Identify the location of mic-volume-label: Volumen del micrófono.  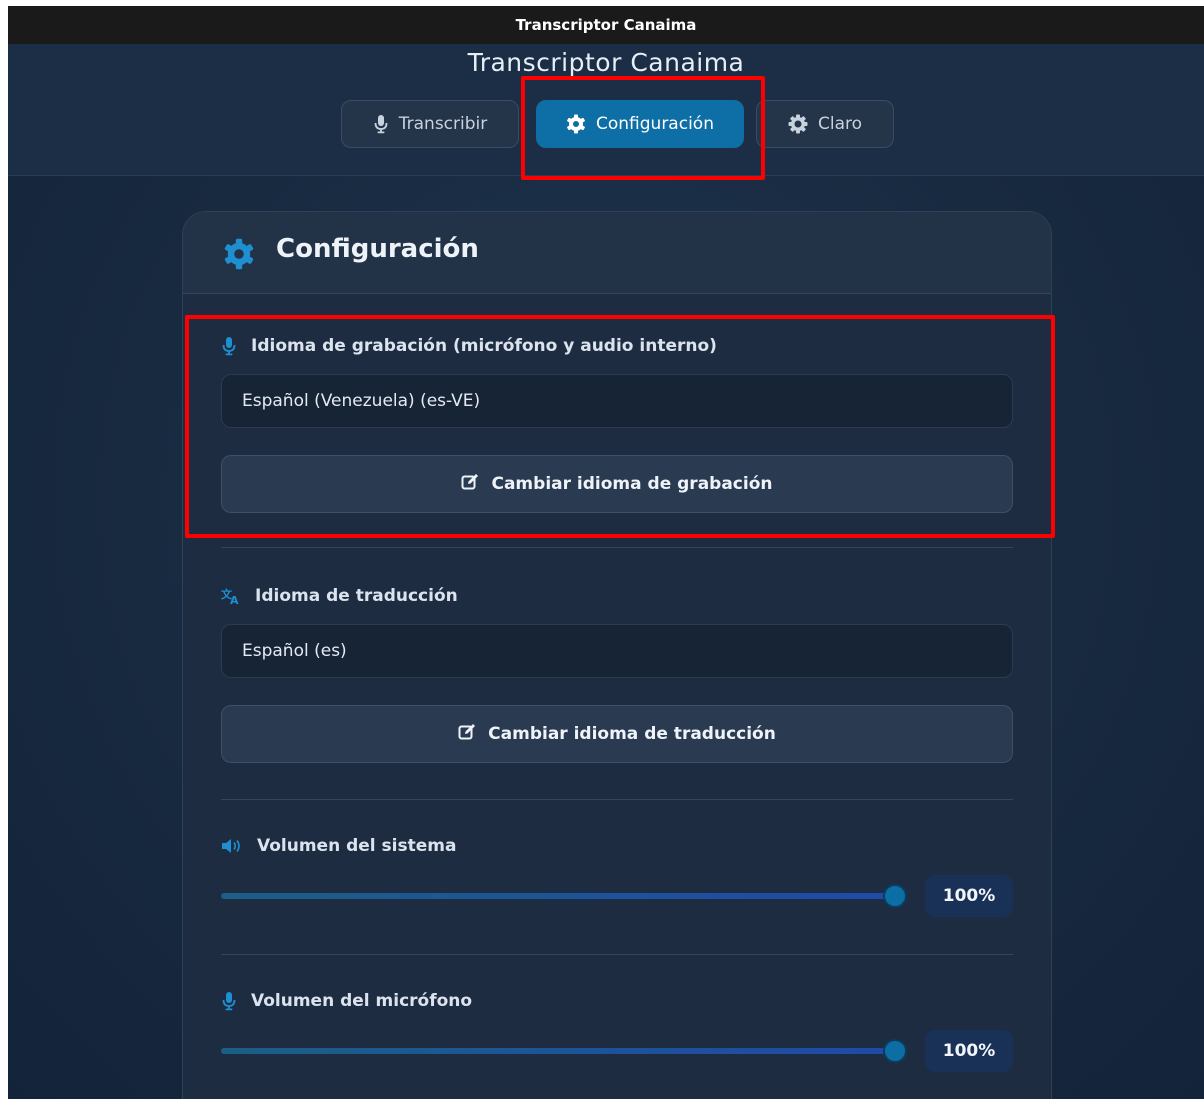
(346, 1001).